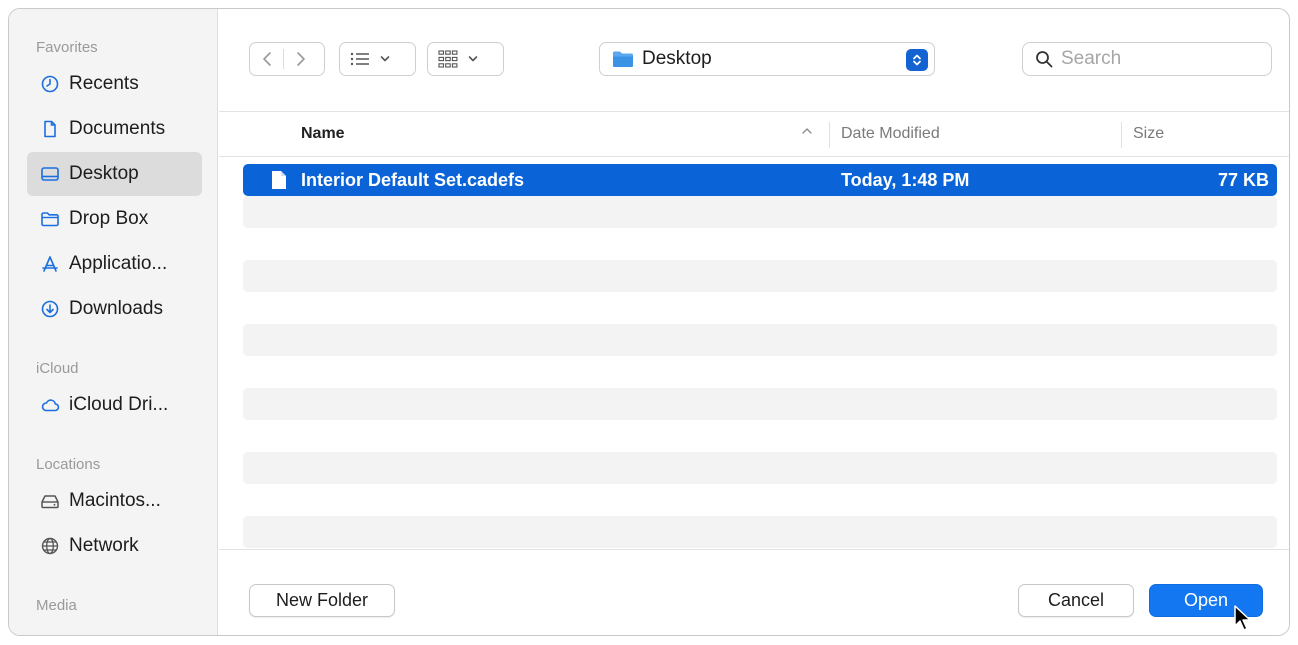 The image size is (1298, 645). What do you see at coordinates (67, 47) in the screenshot?
I see `sidebar-section-favorites: Favorites` at bounding box center [67, 47].